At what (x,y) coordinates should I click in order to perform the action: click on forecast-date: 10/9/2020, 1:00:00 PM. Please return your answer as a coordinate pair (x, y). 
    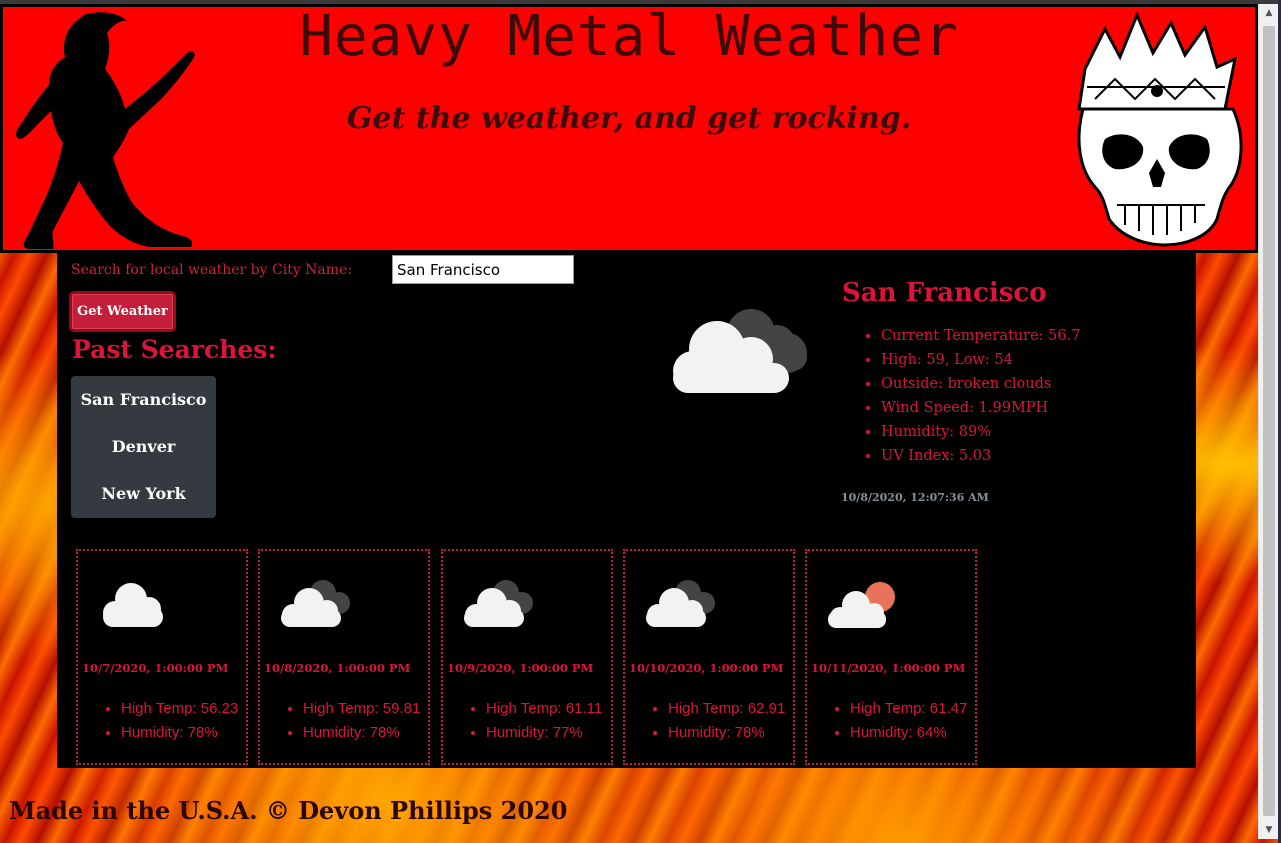
    Looking at the image, I should click on (520, 668).